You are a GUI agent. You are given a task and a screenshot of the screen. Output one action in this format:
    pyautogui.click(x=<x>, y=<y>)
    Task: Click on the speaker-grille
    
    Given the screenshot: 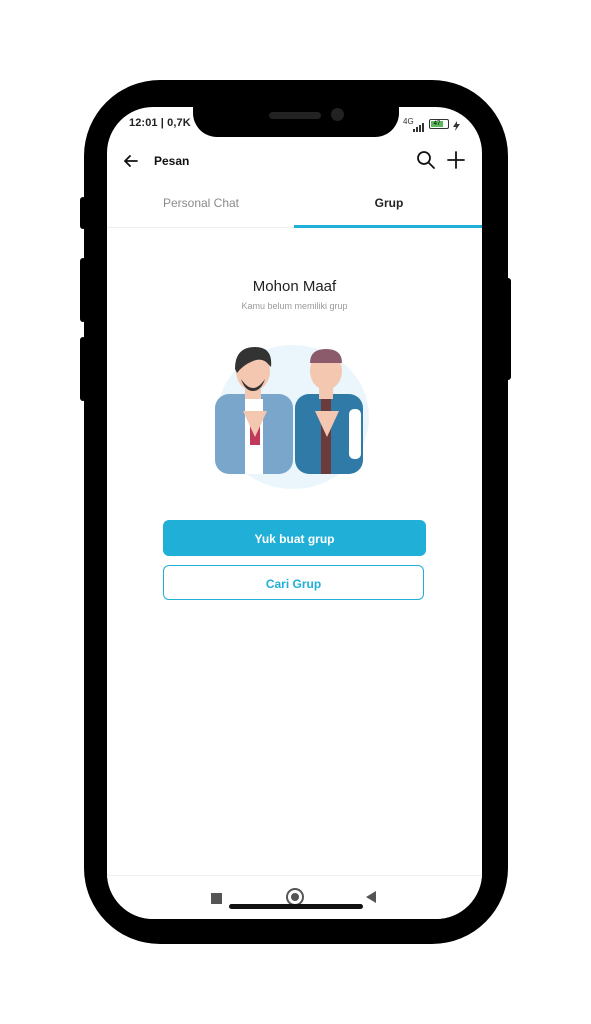 What is the action you would take?
    pyautogui.click(x=295, y=115)
    